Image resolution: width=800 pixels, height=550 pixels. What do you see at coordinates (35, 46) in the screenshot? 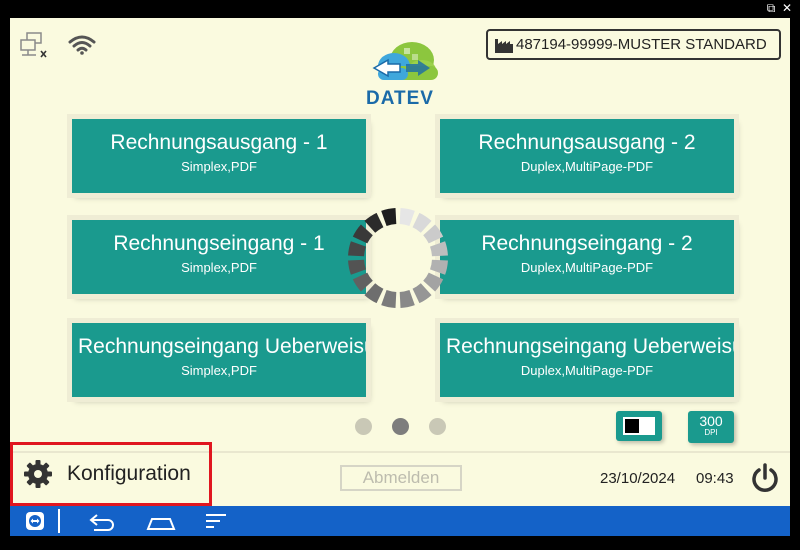
I see `network-disconnected-icon` at bounding box center [35, 46].